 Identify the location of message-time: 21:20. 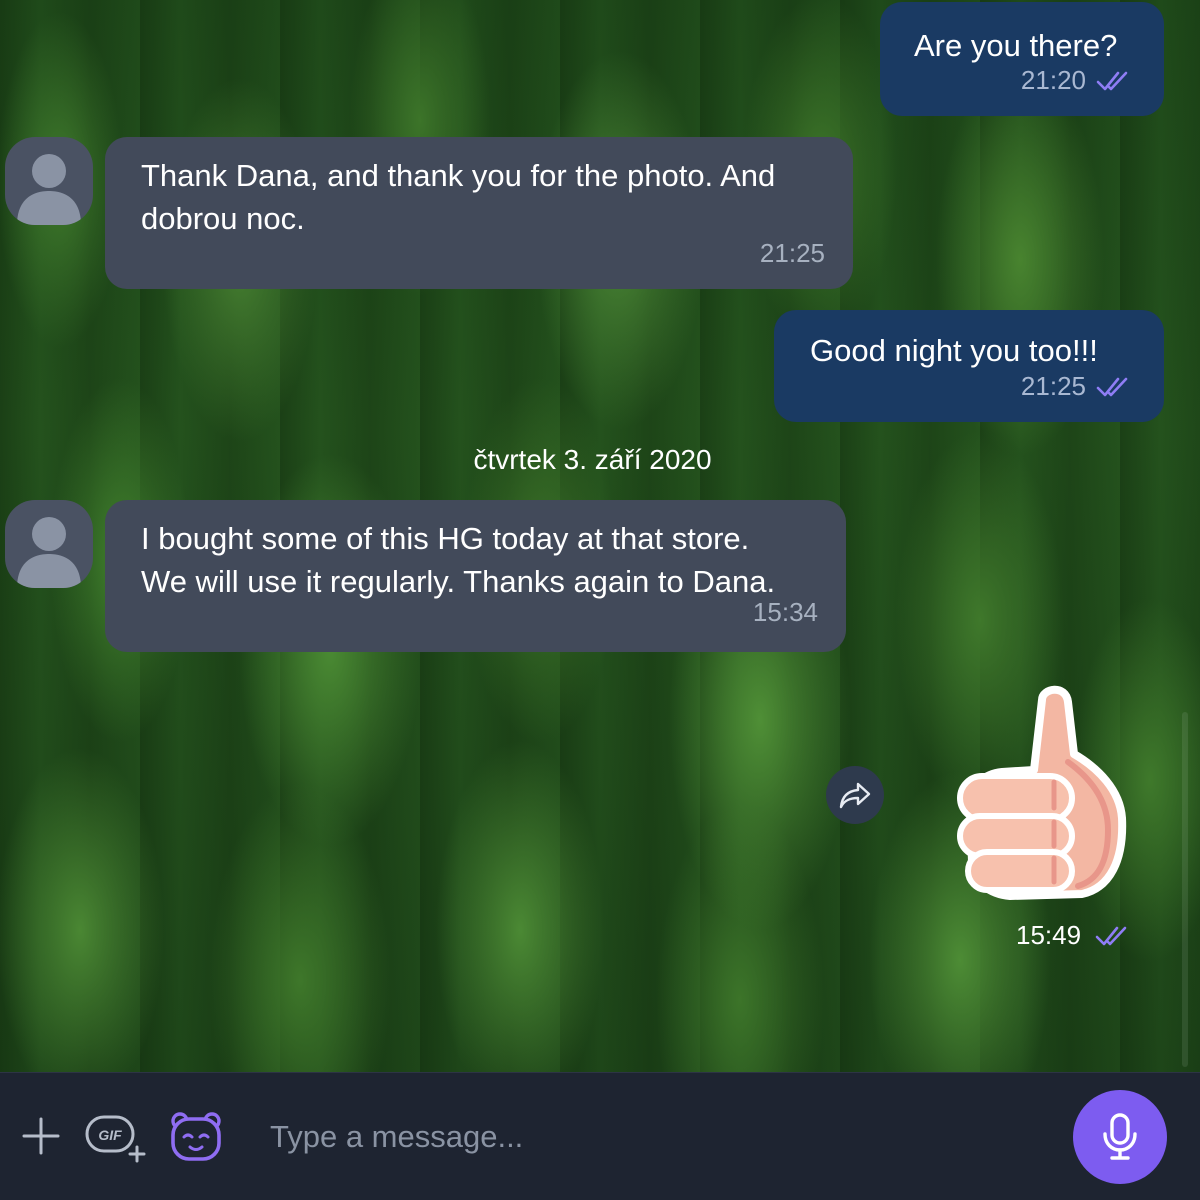
(1053, 80).